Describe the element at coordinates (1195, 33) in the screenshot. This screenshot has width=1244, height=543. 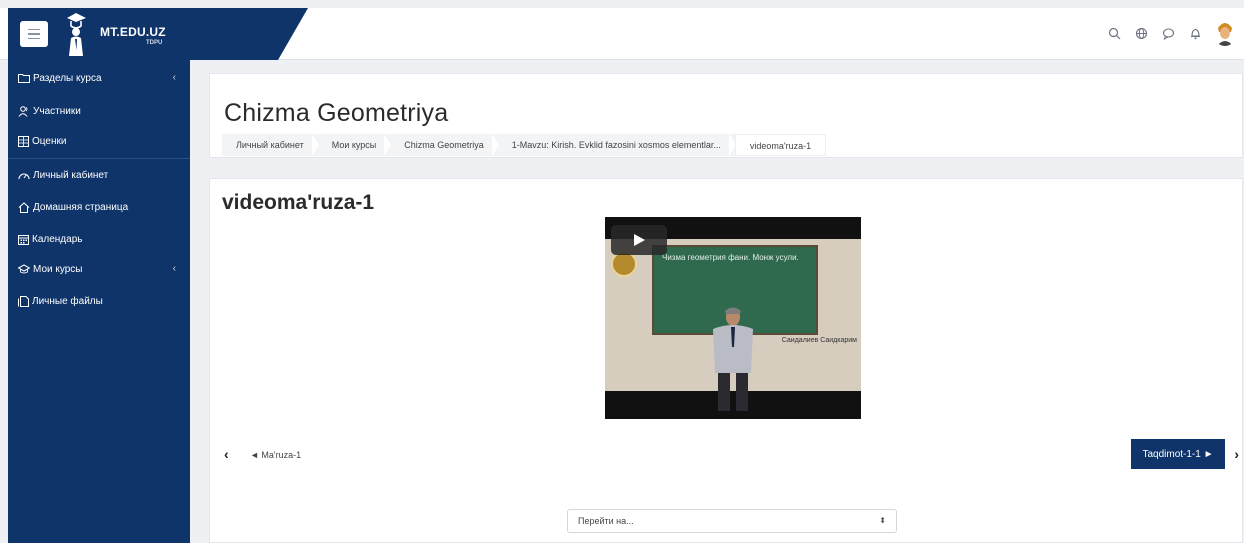
I see `bell-icon` at that location.